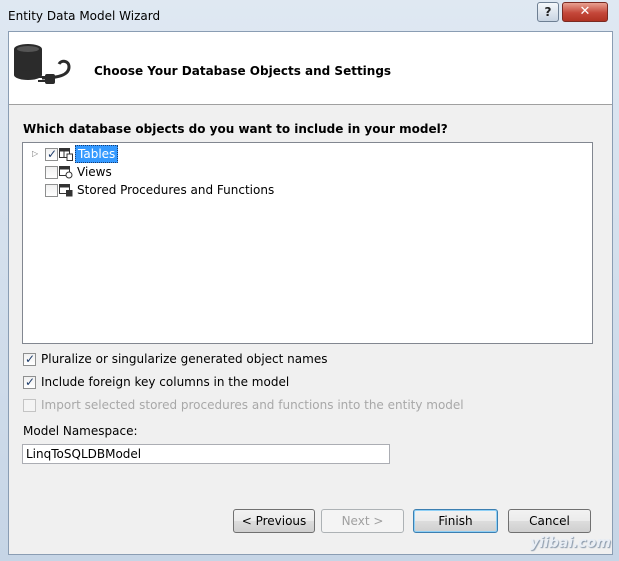 Image resolution: width=619 pixels, height=561 pixels. Describe the element at coordinates (549, 521) in the screenshot. I see `cancel-button: Cancel` at that location.